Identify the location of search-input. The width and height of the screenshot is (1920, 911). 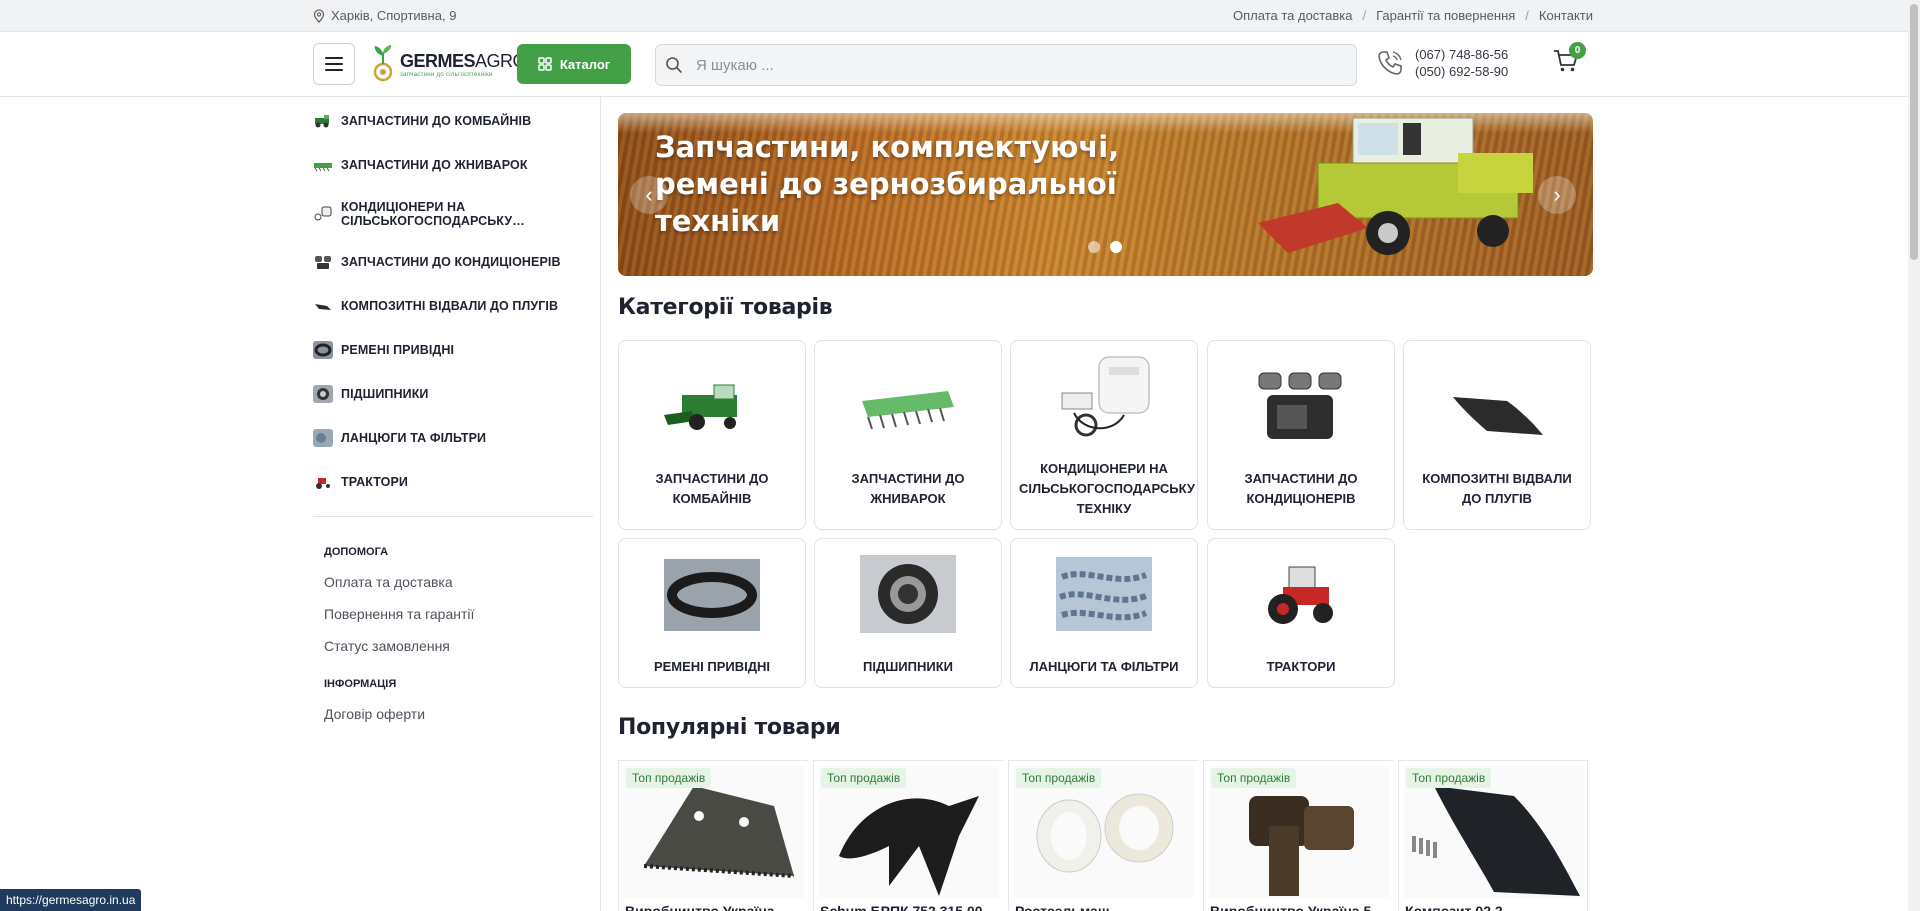
(1016, 65).